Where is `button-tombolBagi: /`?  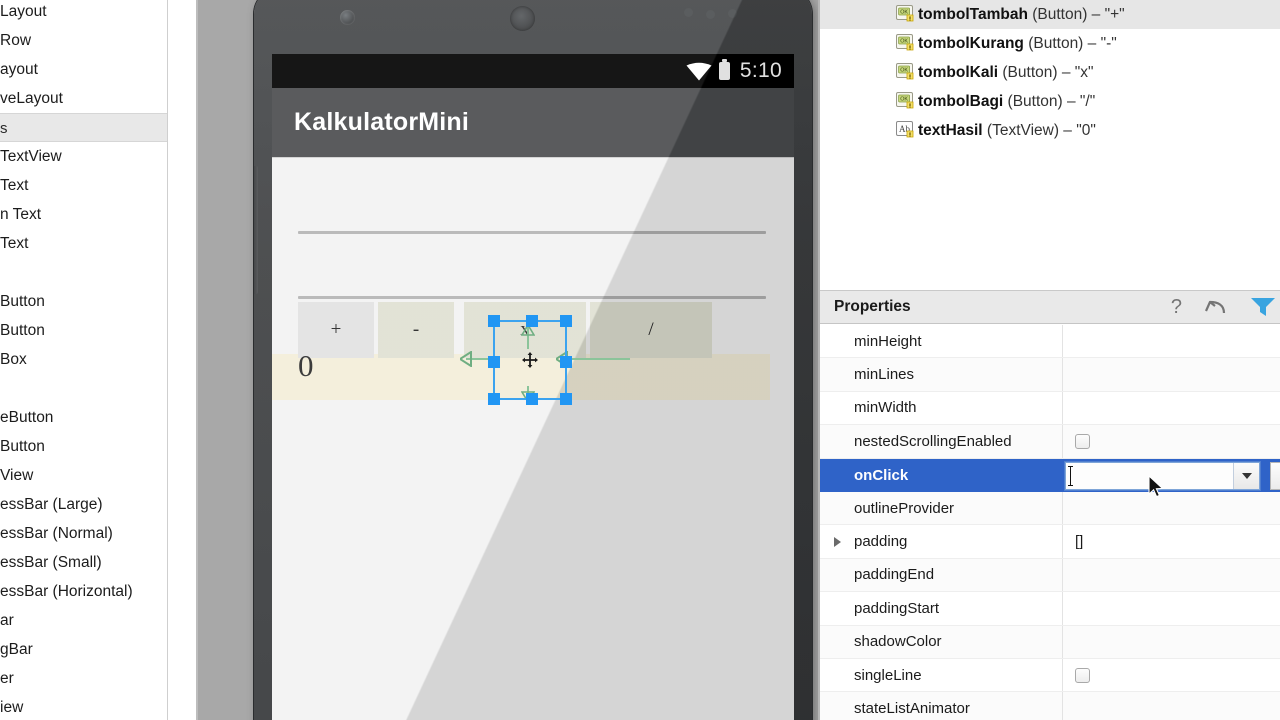
button-tombolBagi: / is located at coordinates (651, 330).